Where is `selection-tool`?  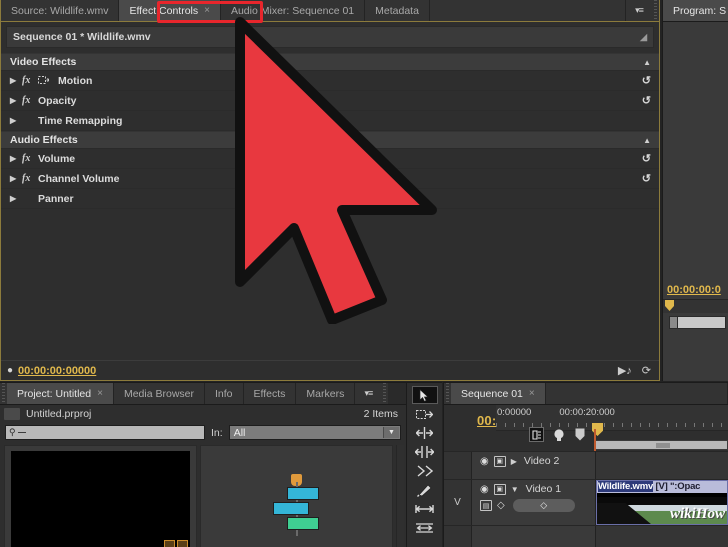
selection-tool is located at coordinates (424, 395).